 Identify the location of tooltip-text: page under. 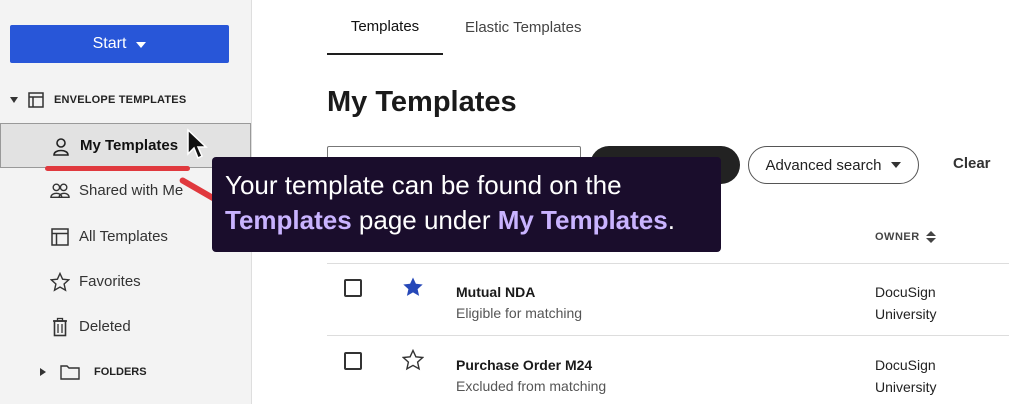
(424, 220).